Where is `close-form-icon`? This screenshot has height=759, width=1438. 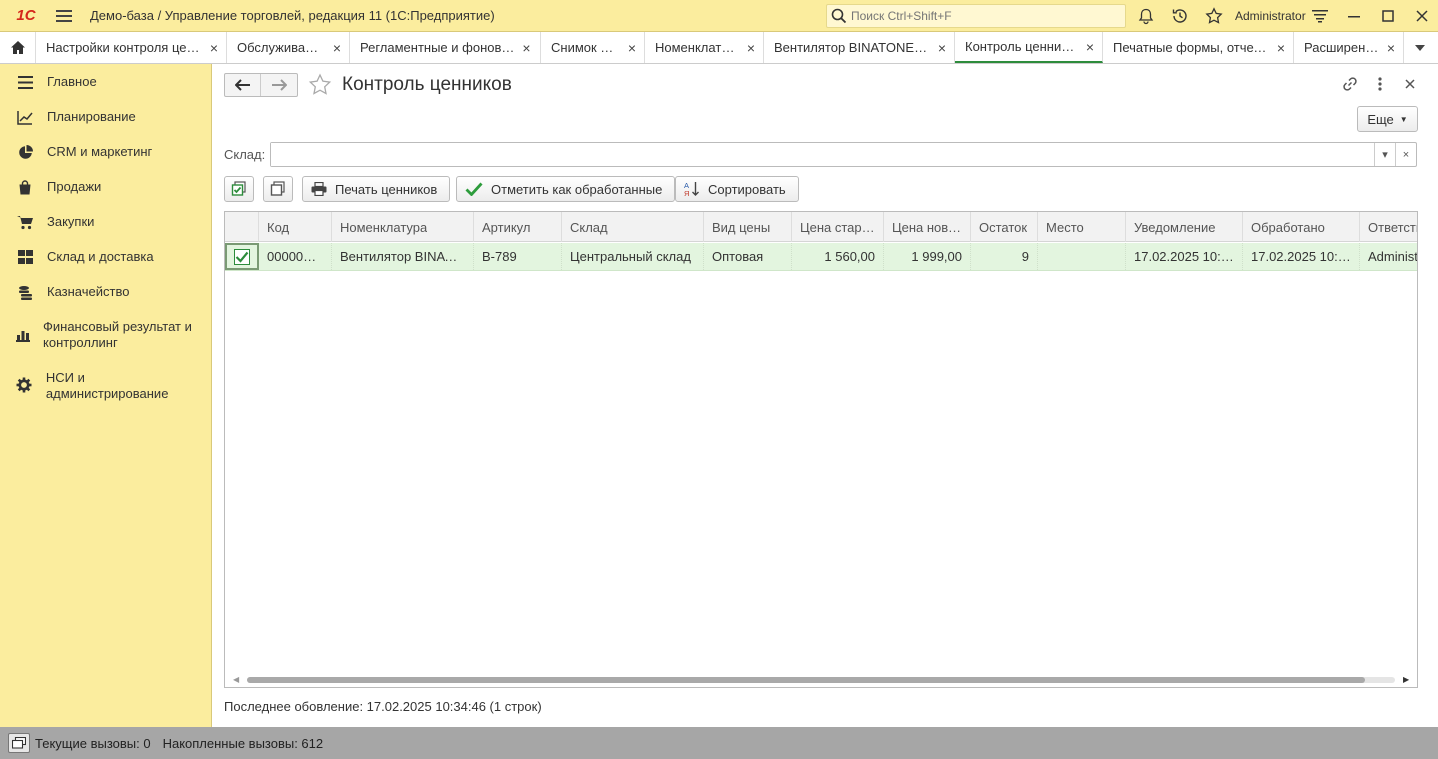
close-form-icon is located at coordinates (1410, 84).